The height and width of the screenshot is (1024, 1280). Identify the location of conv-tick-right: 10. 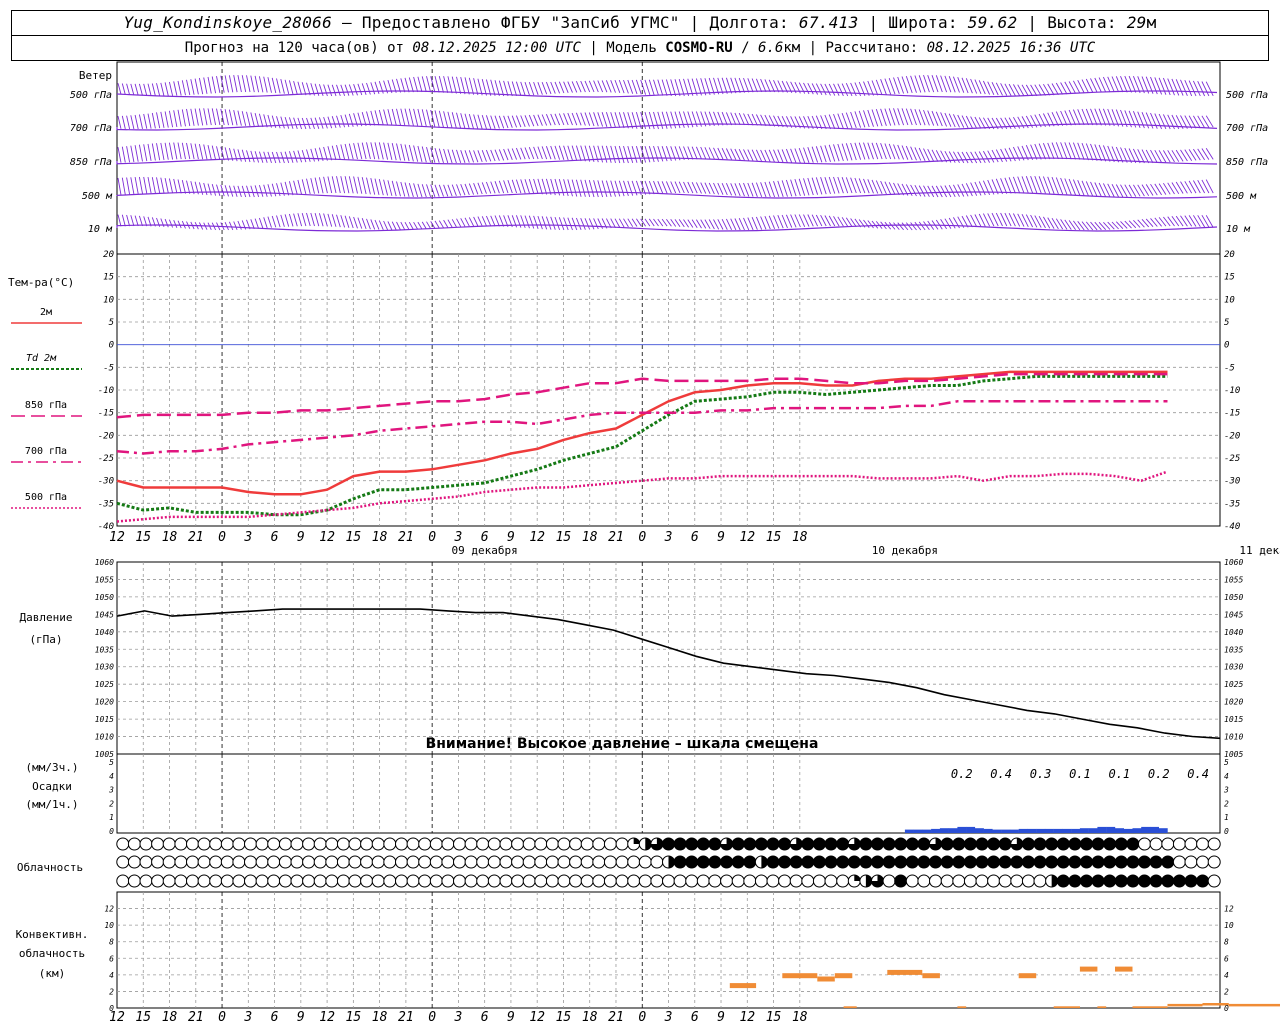
(1229, 925).